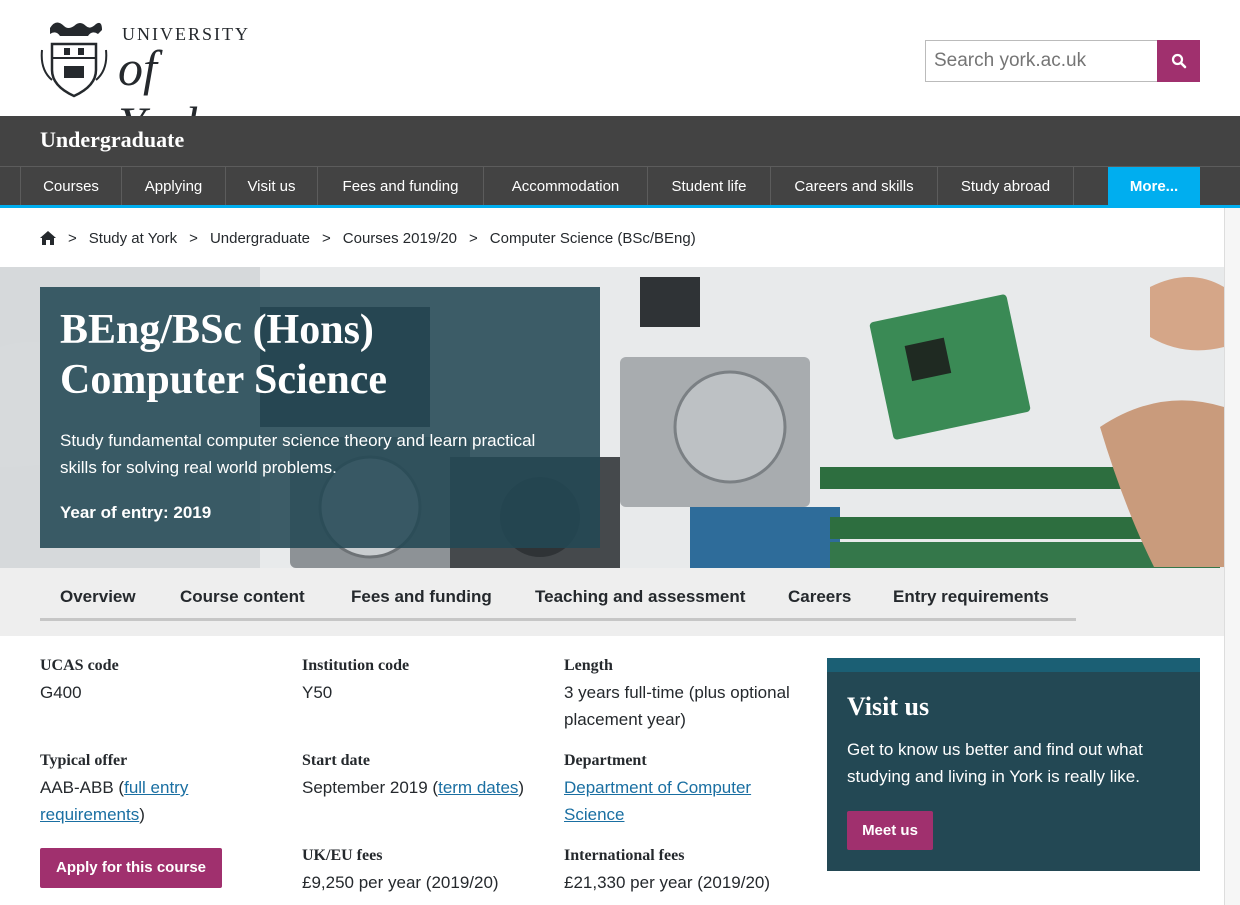 The width and height of the screenshot is (1240, 905). What do you see at coordinates (624, 855) in the screenshot?
I see `international-fees-label: International fees` at bounding box center [624, 855].